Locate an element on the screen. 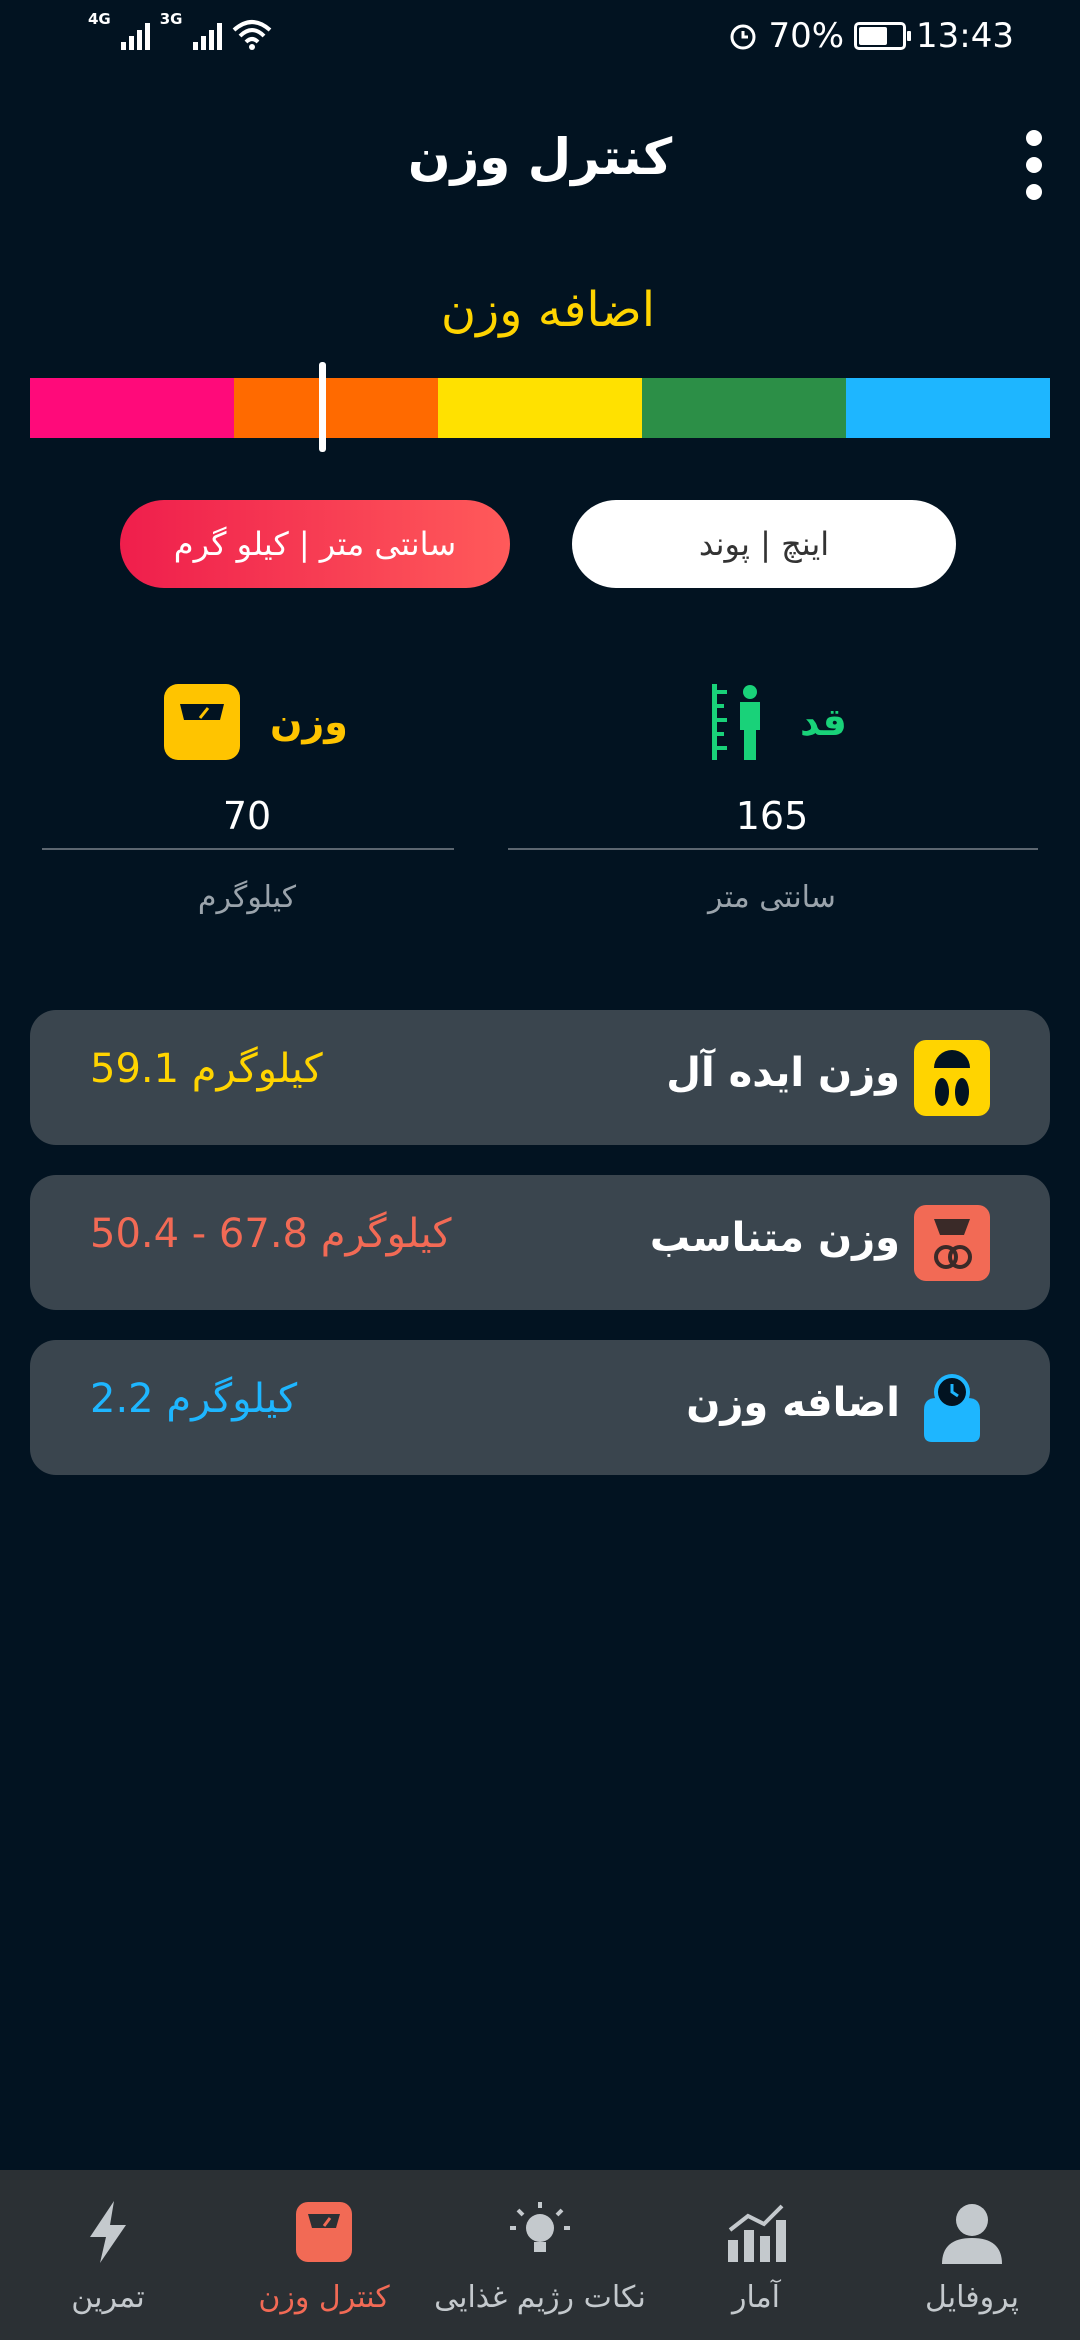 This screenshot has width=1080, height=2340. nav-item-workout: تمرین is located at coordinates (108, 2255).